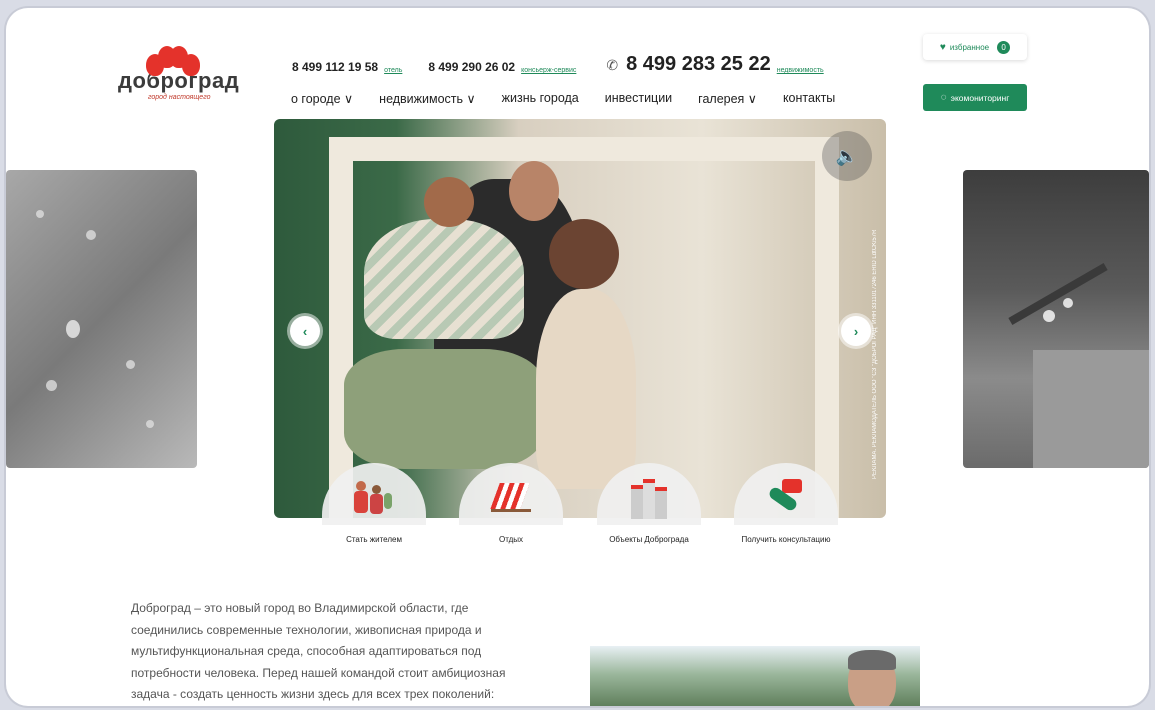  What do you see at coordinates (649, 498) in the screenshot?
I see `buildings-icon` at bounding box center [649, 498].